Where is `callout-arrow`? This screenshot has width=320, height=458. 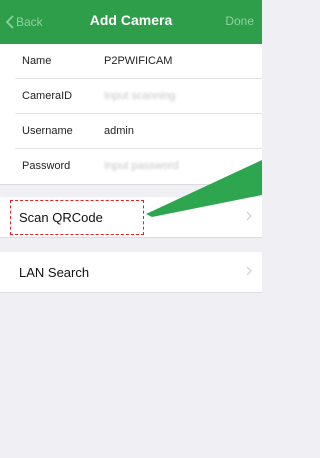
callout-arrow is located at coordinates (204, 188).